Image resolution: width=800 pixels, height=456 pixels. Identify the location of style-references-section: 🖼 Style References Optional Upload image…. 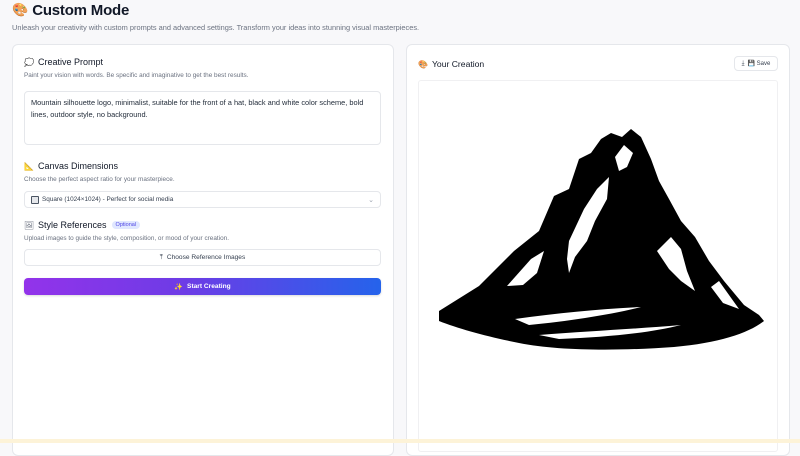
(126, 231).